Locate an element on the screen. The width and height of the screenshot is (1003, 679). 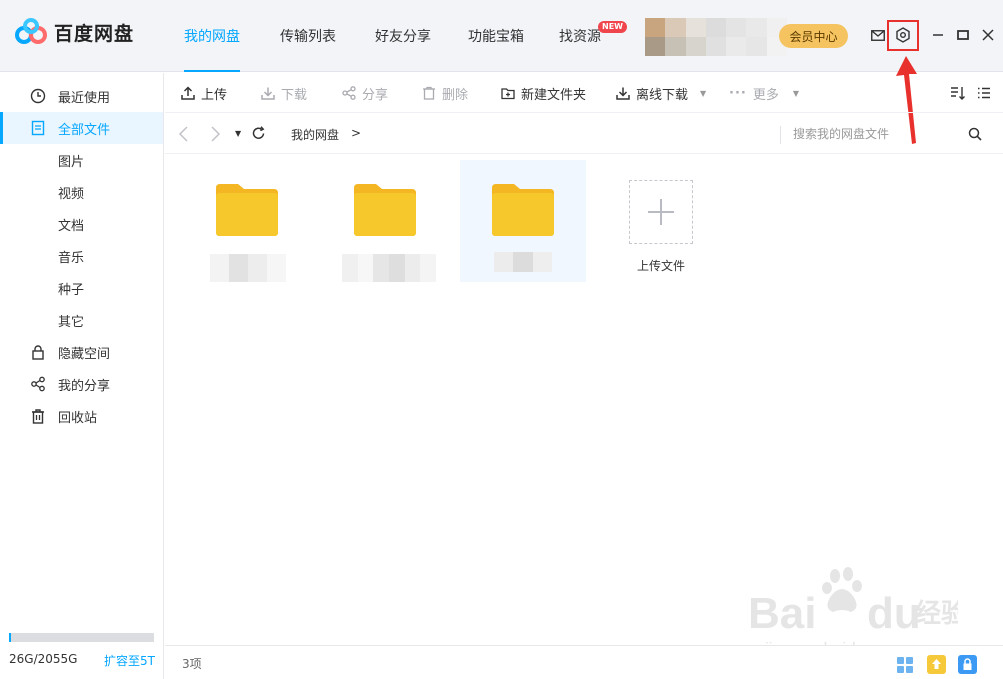
path-bar: ▼ 我的网盘 > is located at coordinates (584, 134).